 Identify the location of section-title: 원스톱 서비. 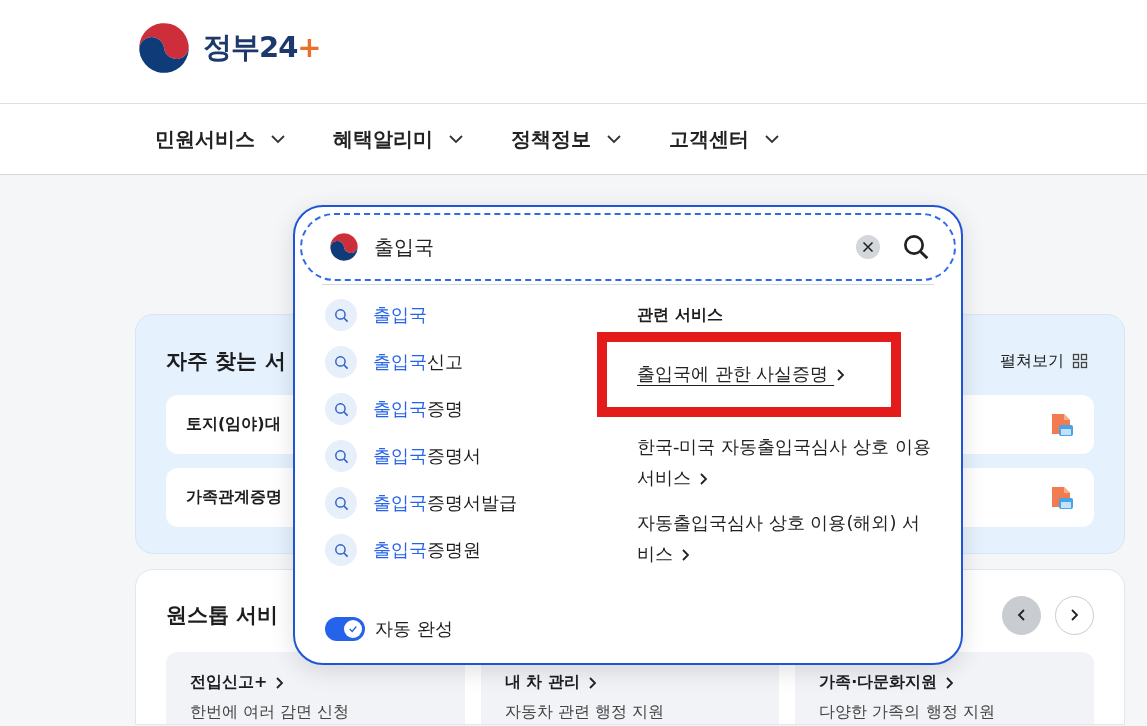
(222, 615).